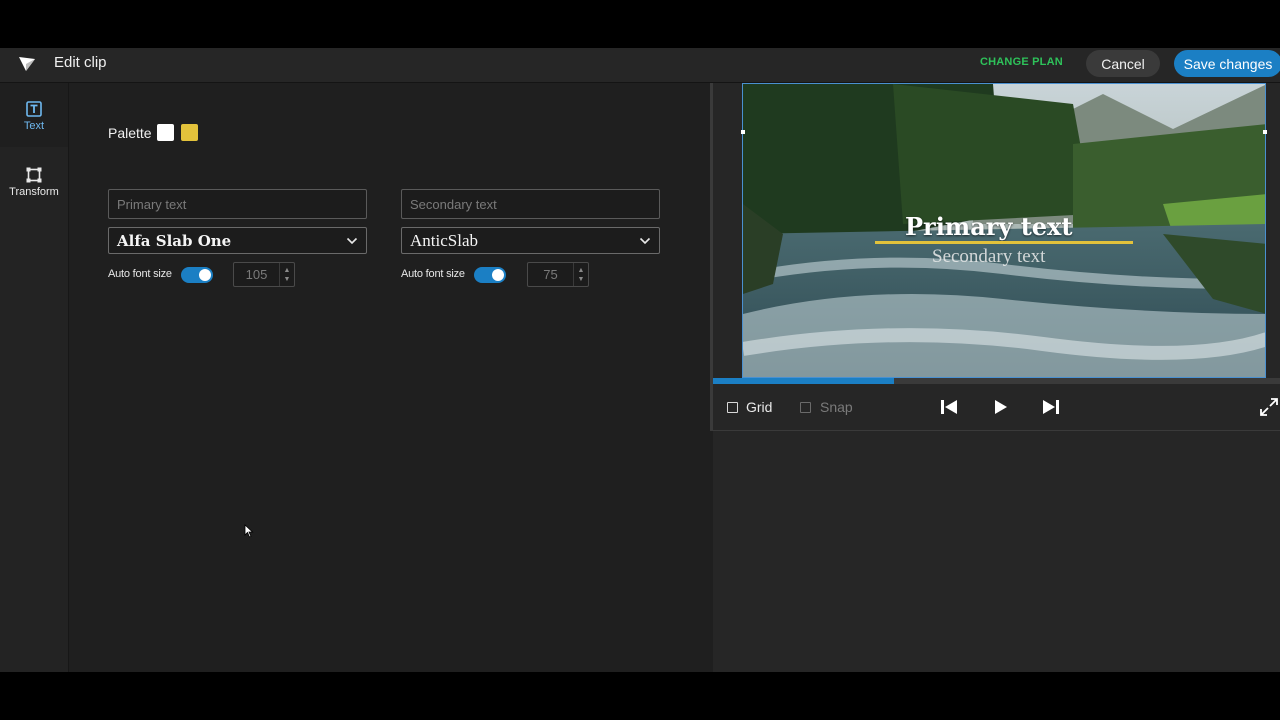  What do you see at coordinates (140, 274) in the screenshot?
I see `primary-auto-font-label: Auto font size` at bounding box center [140, 274].